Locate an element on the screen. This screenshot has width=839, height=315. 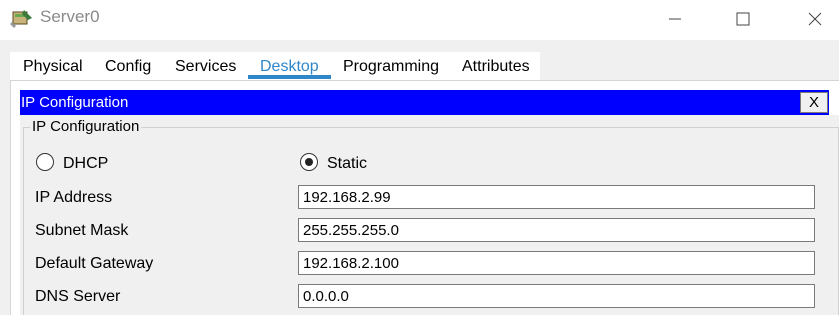
static-label: Static is located at coordinates (347, 163).